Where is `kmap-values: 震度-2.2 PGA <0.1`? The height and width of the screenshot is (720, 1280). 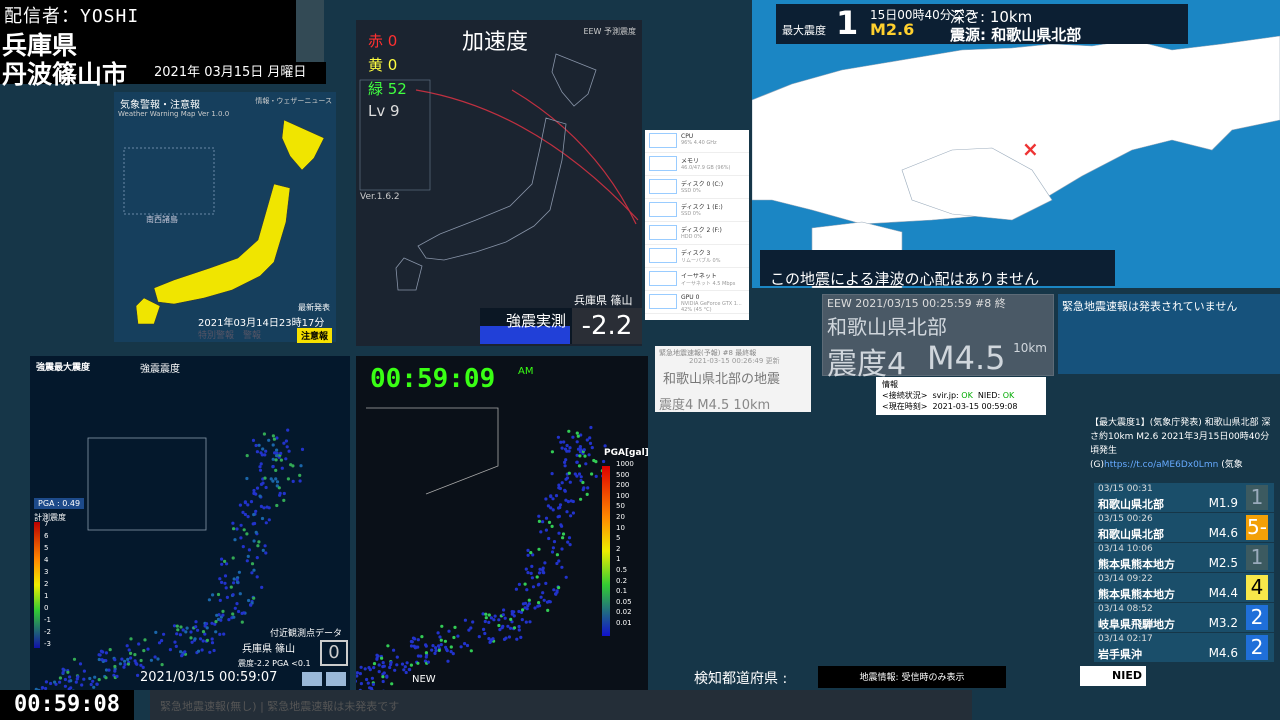
kmap-values: 震度-2.2 PGA <0.1 is located at coordinates (274, 663).